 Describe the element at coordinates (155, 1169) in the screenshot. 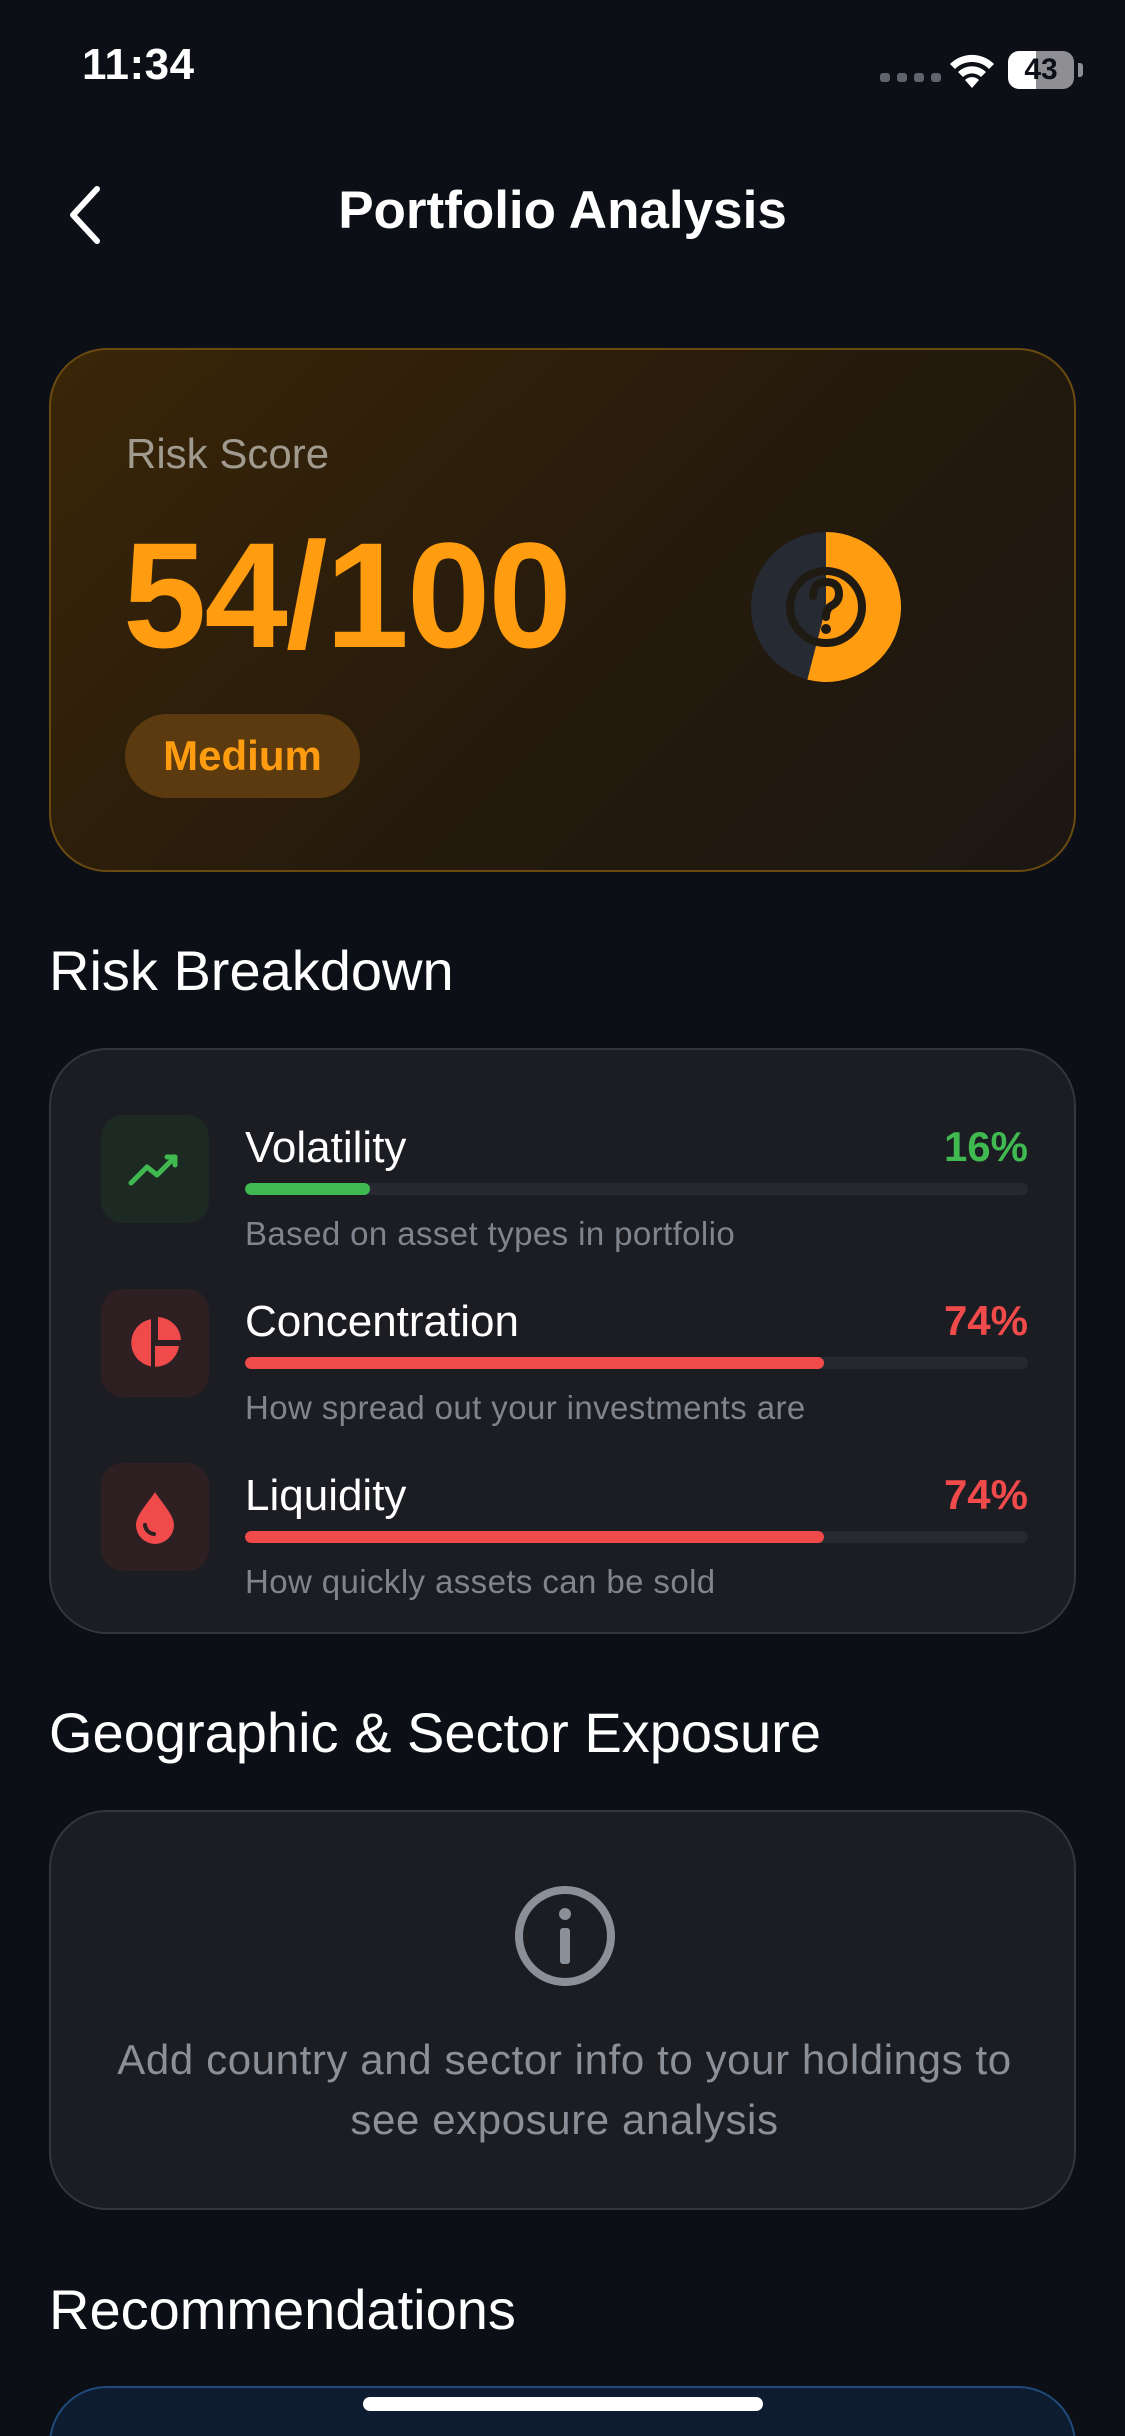

I see `trending-up-icon` at that location.